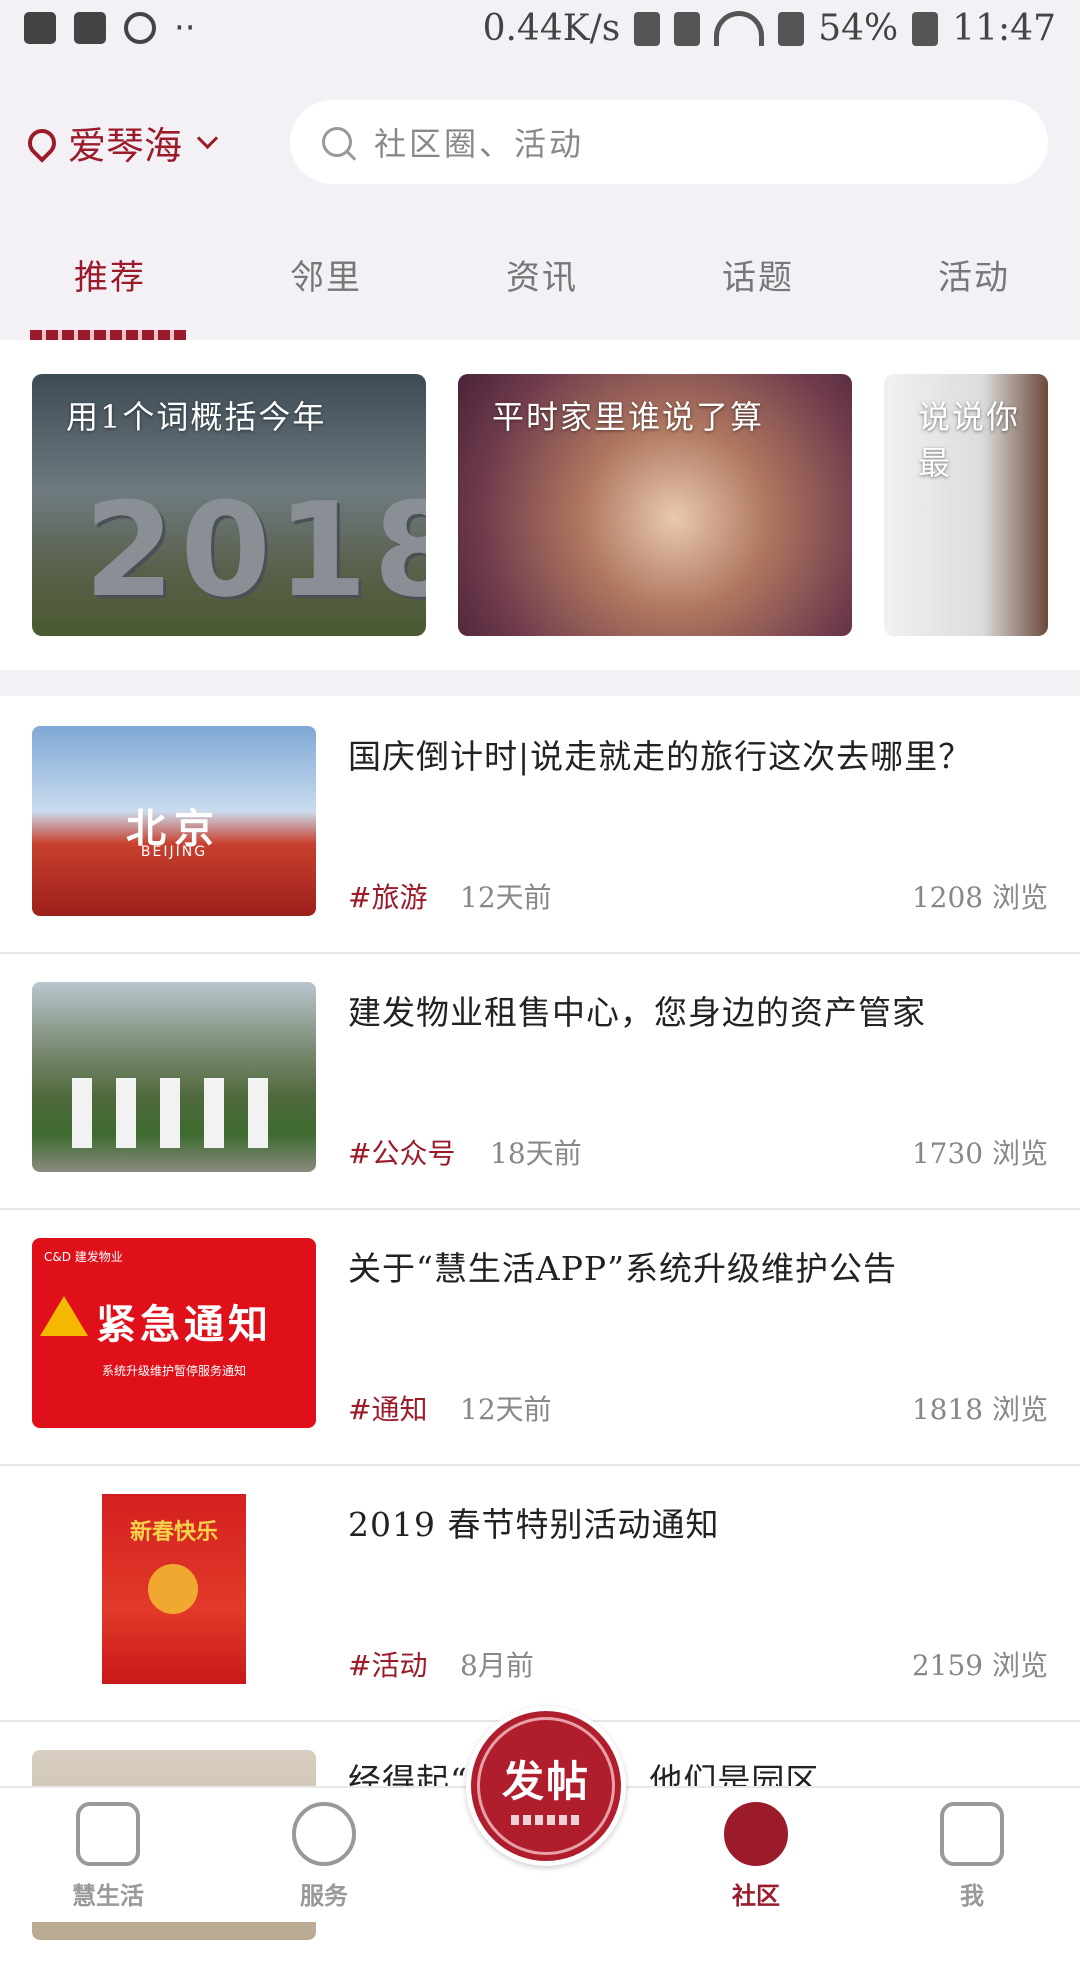 The image size is (1080, 1976). What do you see at coordinates (758, 274) in the screenshot?
I see `tab-topics: 话题` at bounding box center [758, 274].